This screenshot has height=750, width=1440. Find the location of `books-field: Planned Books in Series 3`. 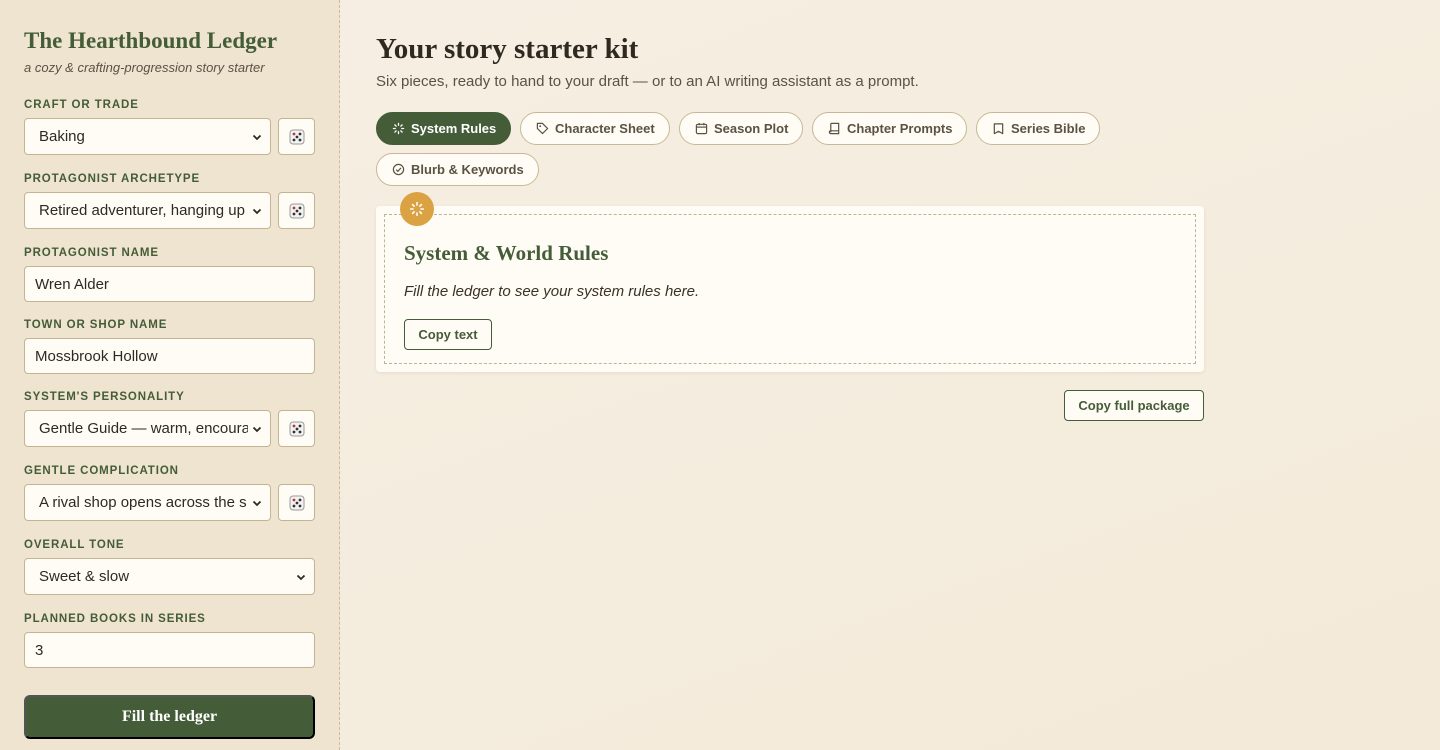

books-field: Planned Books in Series 3 is located at coordinates (169, 640).